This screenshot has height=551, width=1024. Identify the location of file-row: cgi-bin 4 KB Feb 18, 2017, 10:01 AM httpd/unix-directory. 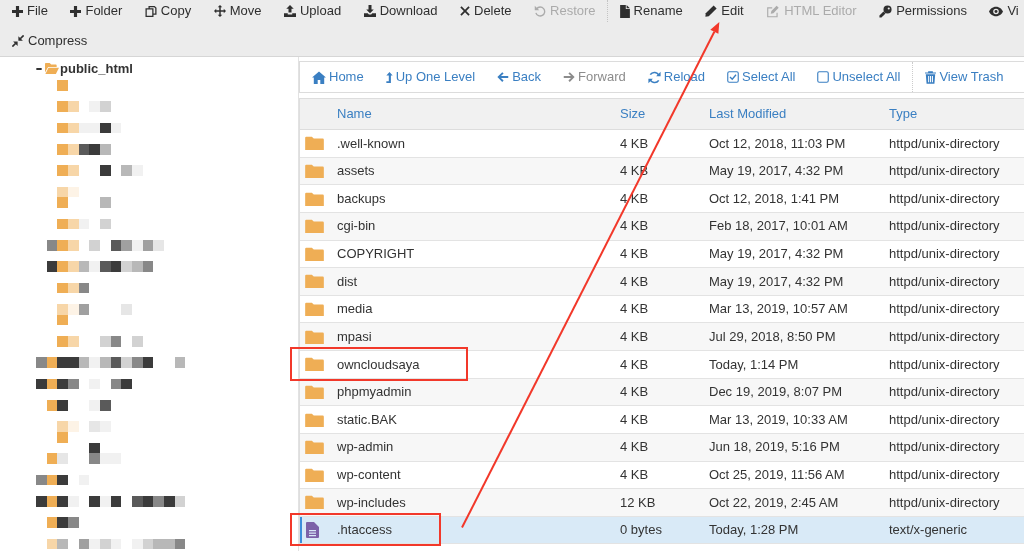
(662, 226).